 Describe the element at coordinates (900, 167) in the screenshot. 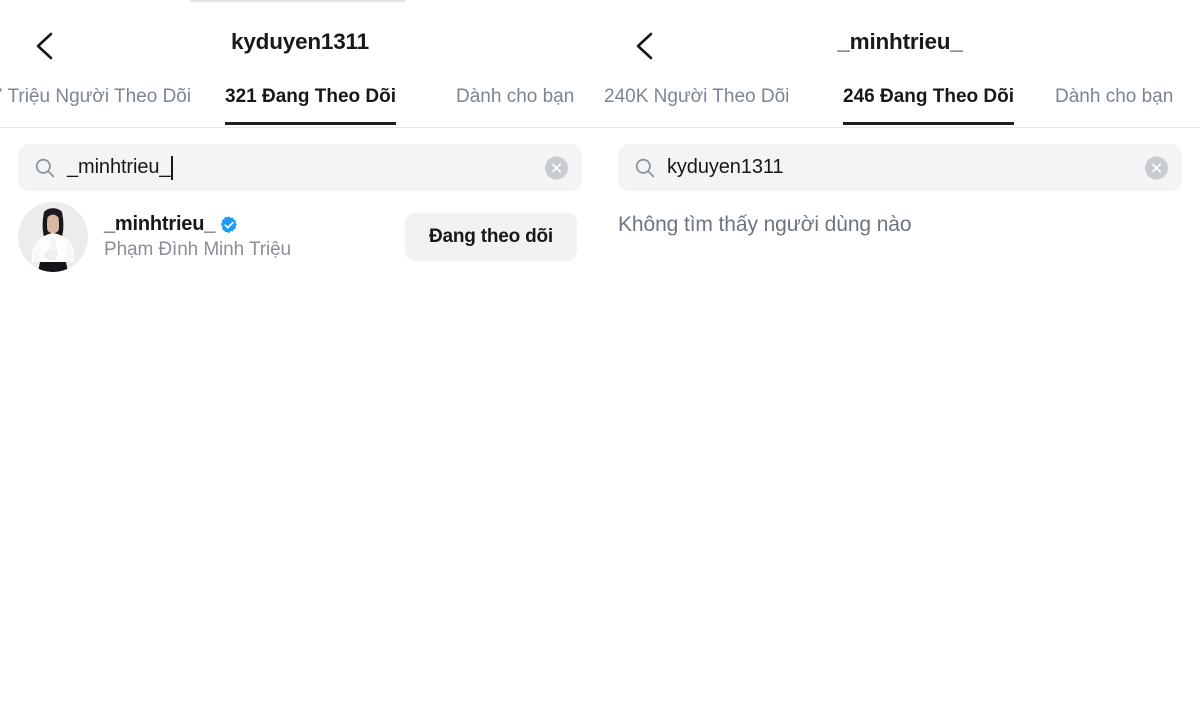

I see `search-box: kyduyen1311` at that location.